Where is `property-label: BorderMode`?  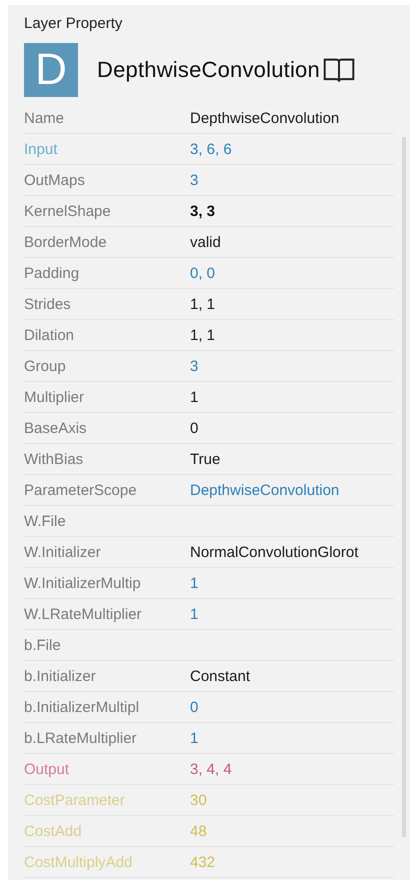
property-label: BorderMode is located at coordinates (66, 242).